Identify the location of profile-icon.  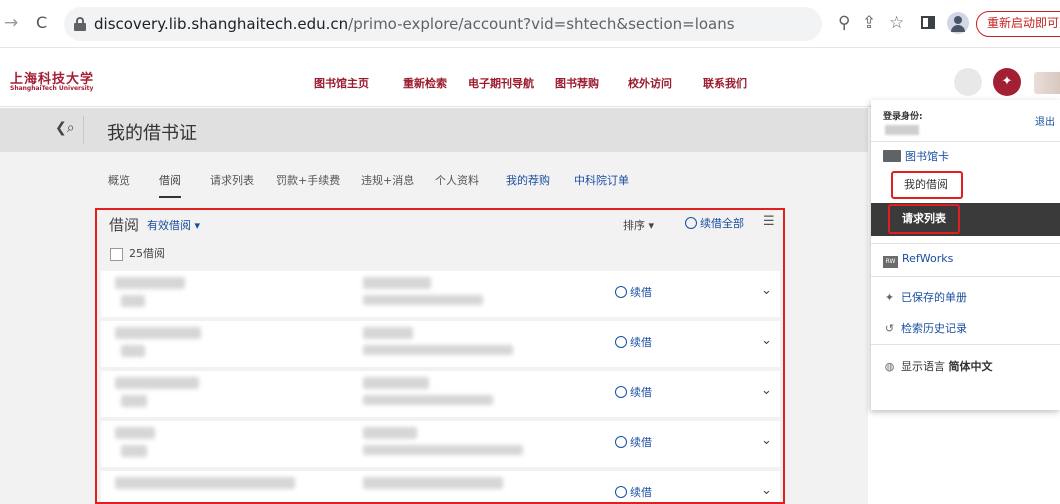
(958, 23).